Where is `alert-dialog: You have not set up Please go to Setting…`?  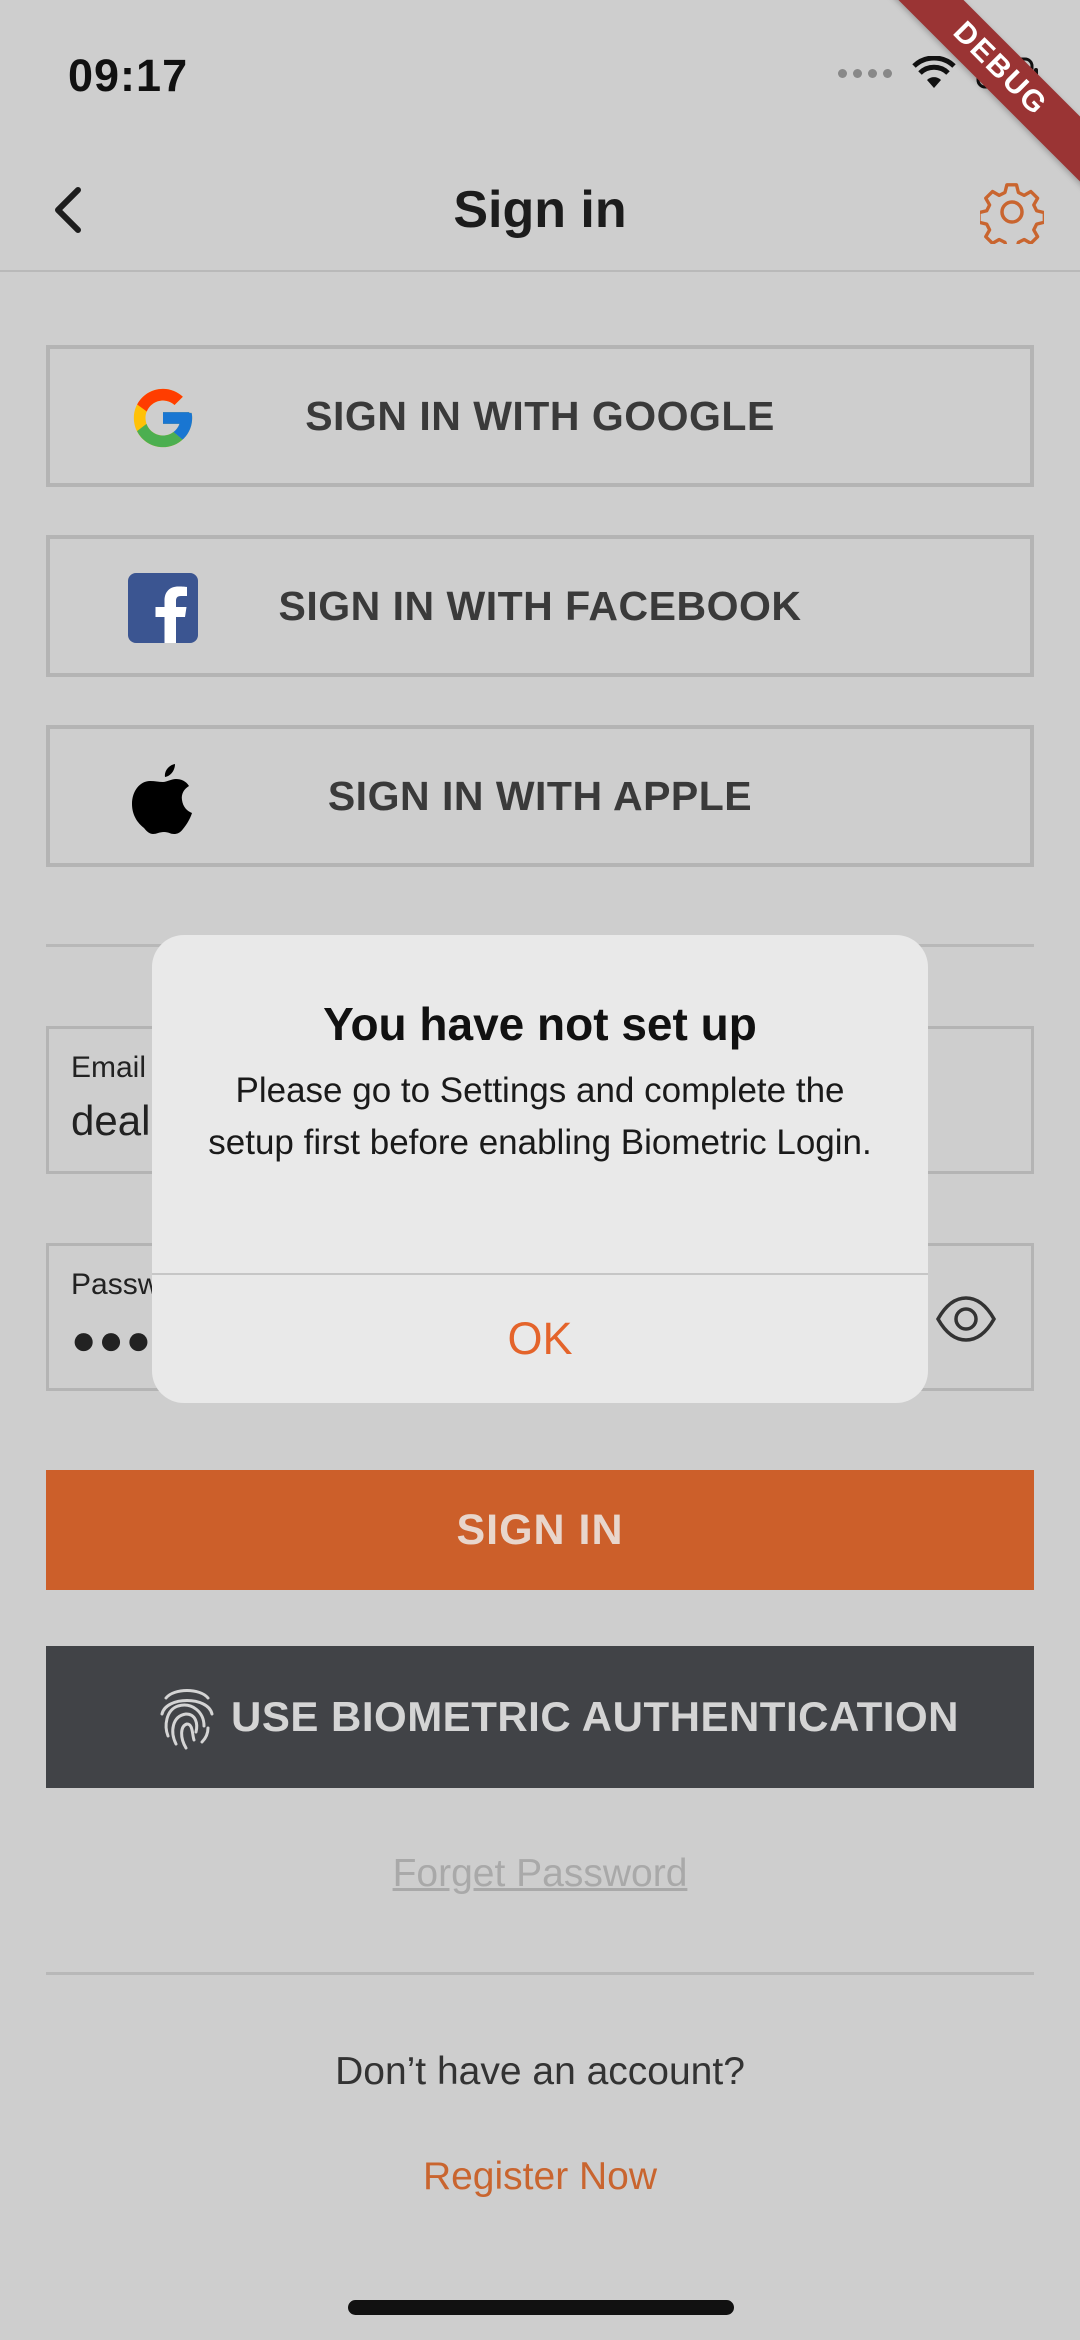
alert-dialog: You have not set up Please go to Setting… is located at coordinates (540, 1169).